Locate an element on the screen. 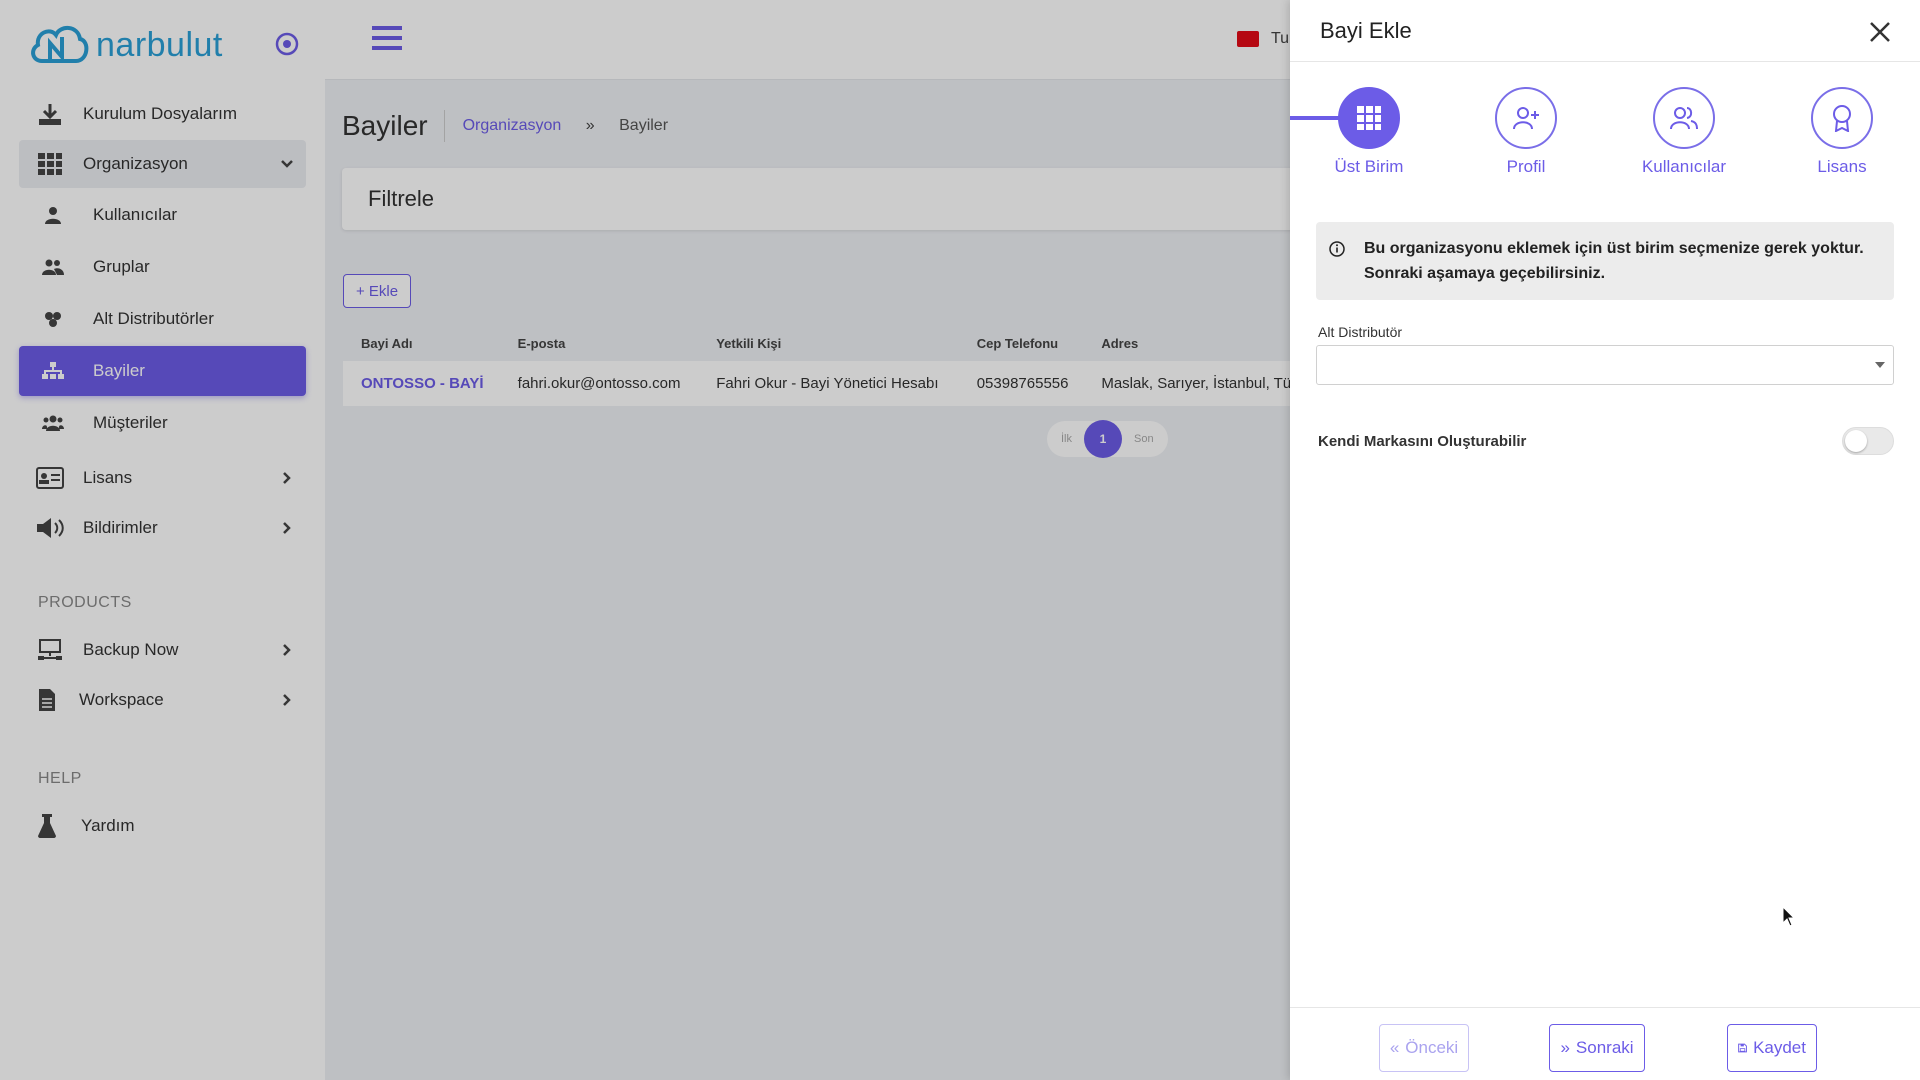  apps-grid-icon is located at coordinates (1369, 118).